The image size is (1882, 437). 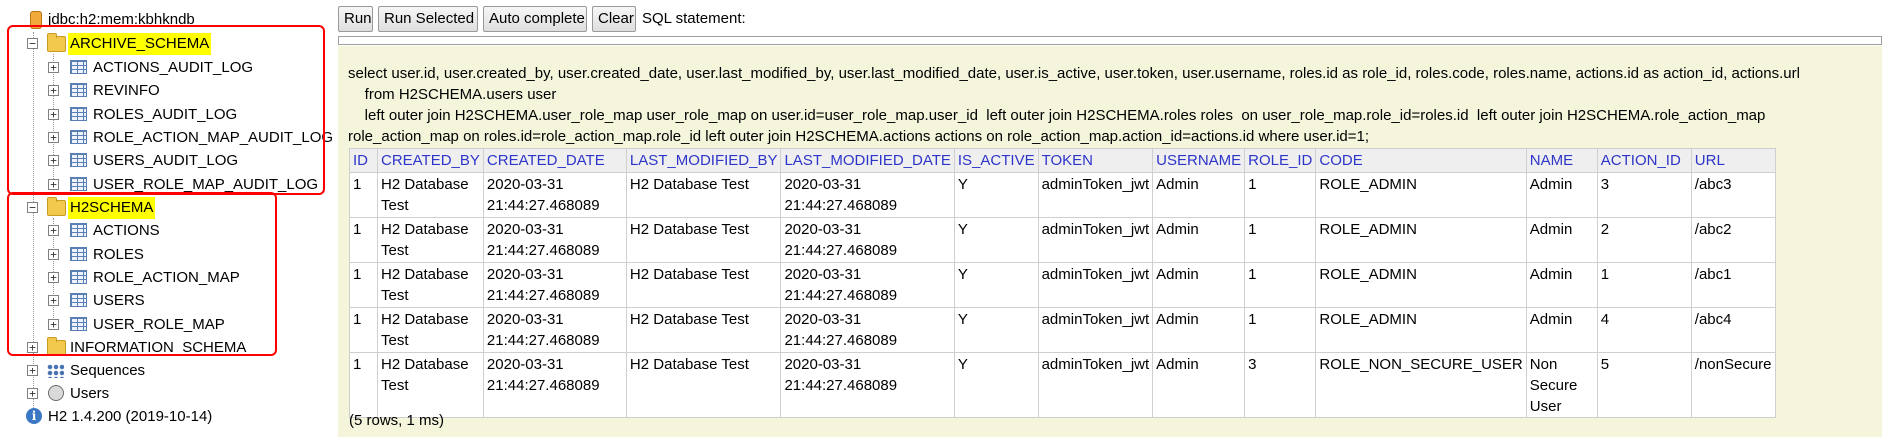 I want to click on column-header: ID, so click(x=363, y=160).